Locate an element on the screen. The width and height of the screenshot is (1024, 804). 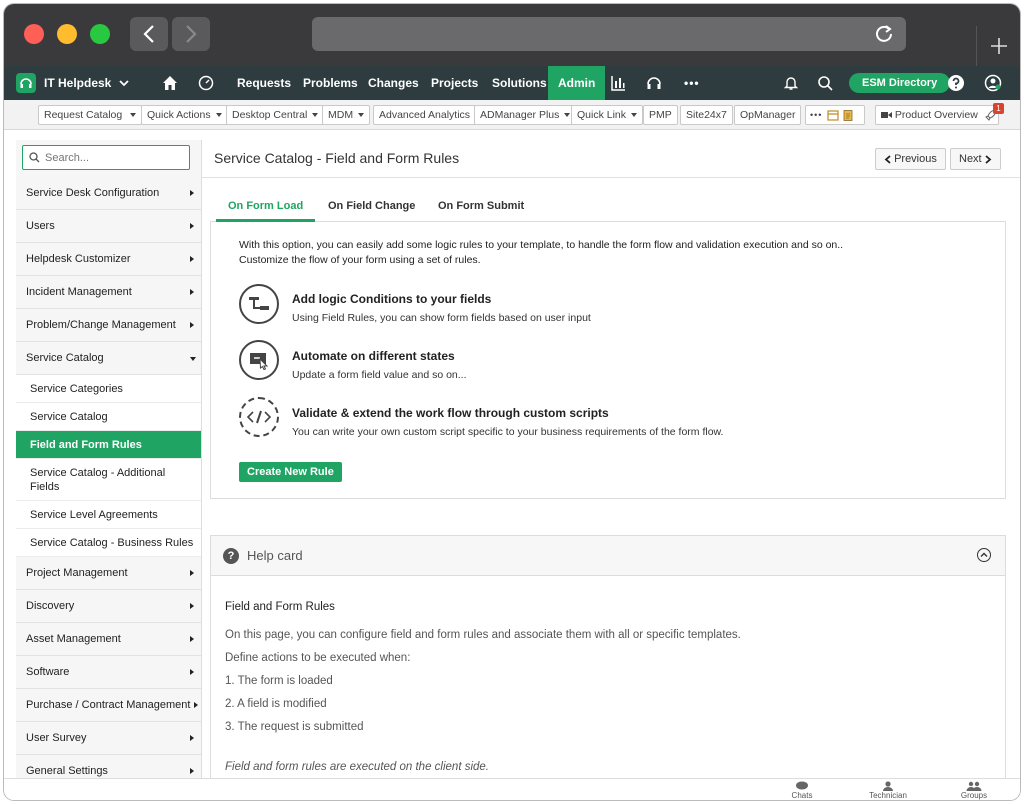
sidebar-search is located at coordinates (106, 157).